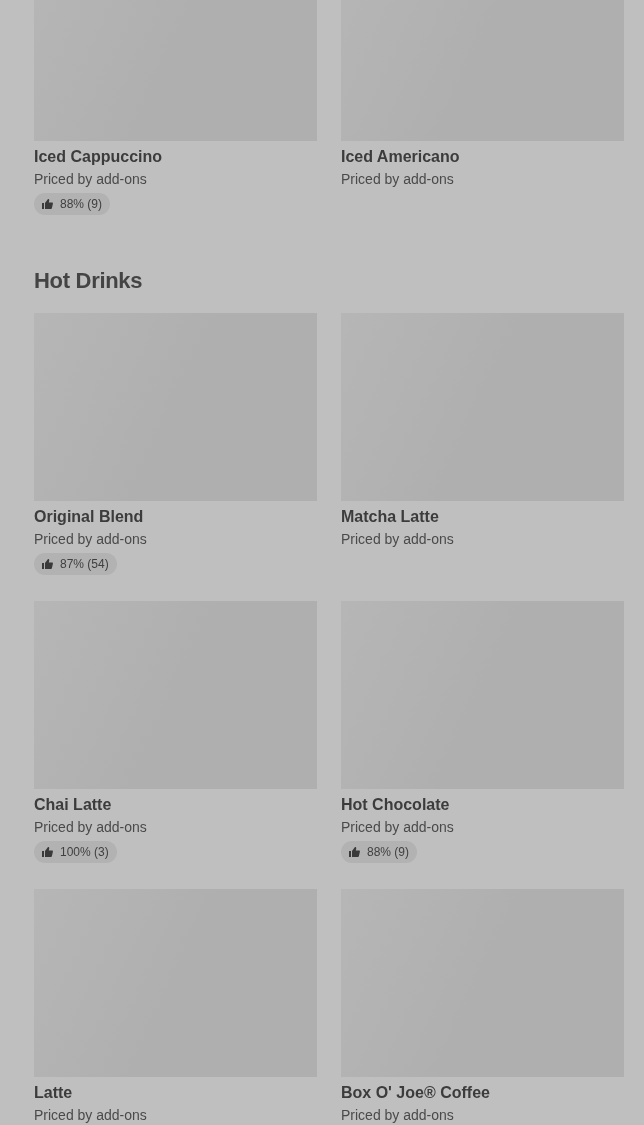 Image resolution: width=644 pixels, height=1125 pixels. I want to click on item-name: Iced Americano, so click(400, 157).